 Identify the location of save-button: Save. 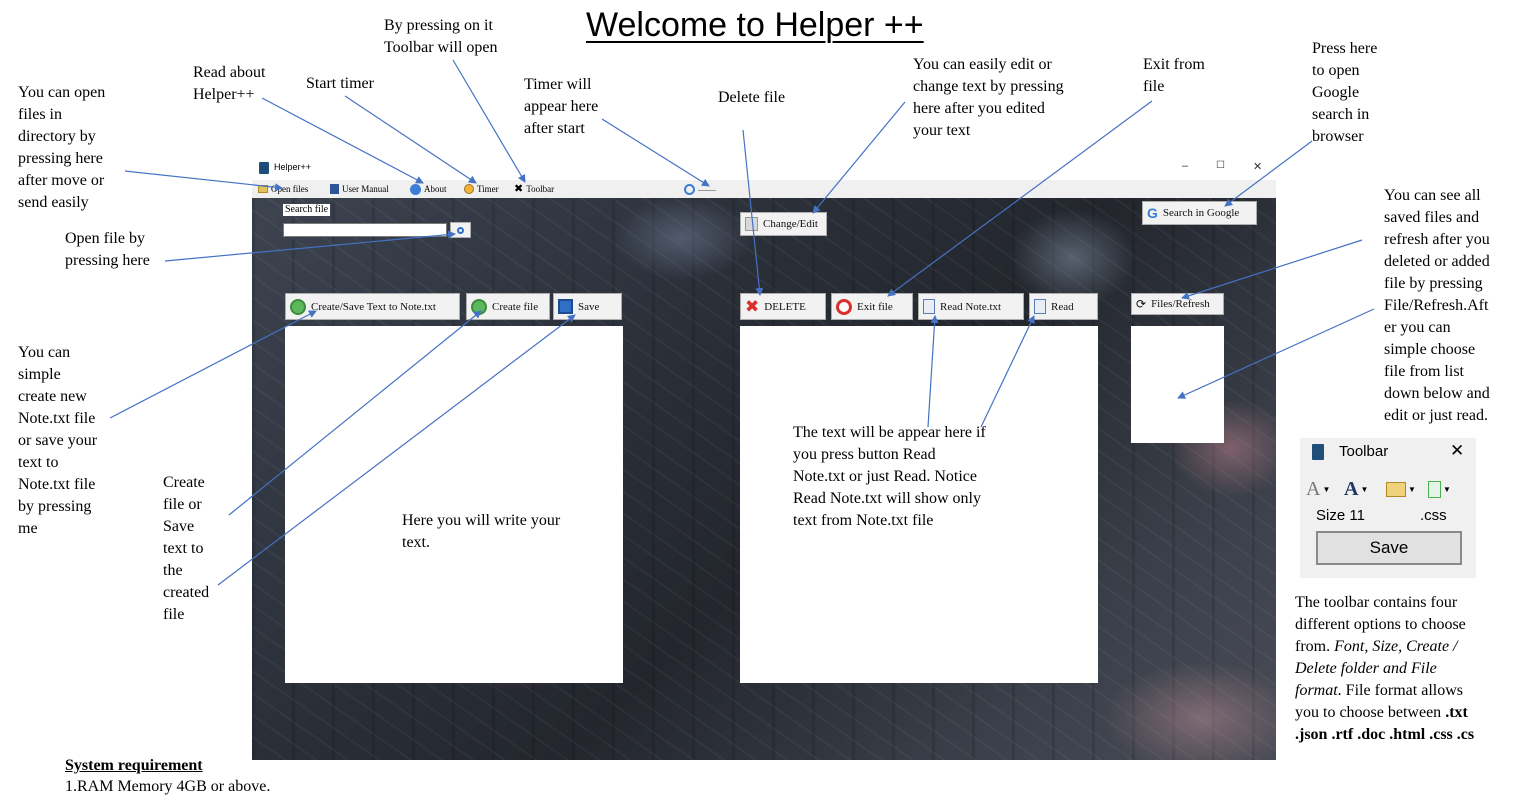
(587, 306).